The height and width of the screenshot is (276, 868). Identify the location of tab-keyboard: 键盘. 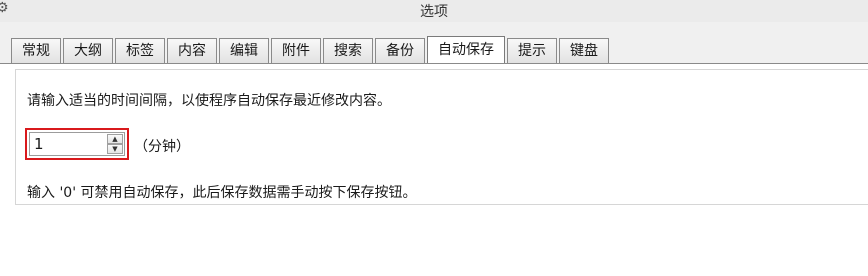
(584, 50).